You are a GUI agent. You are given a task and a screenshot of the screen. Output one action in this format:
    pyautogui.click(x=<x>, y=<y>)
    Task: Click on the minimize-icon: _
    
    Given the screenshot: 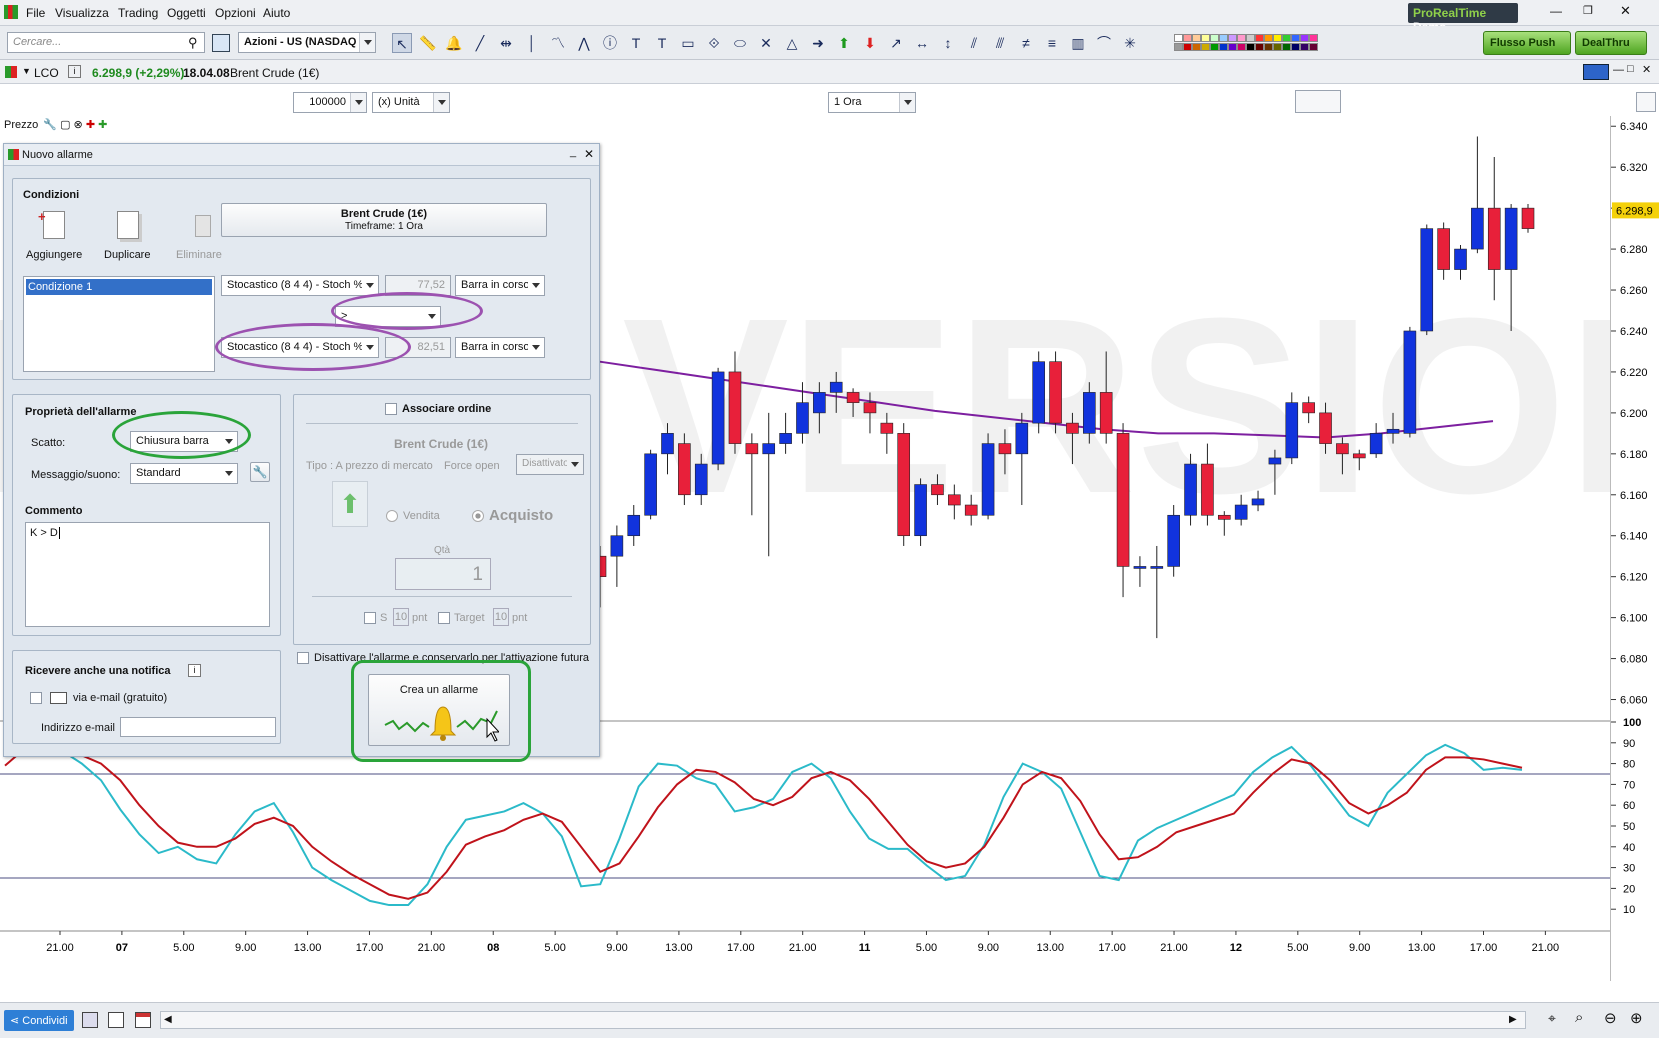 What is the action you would take?
    pyautogui.click(x=573, y=152)
    